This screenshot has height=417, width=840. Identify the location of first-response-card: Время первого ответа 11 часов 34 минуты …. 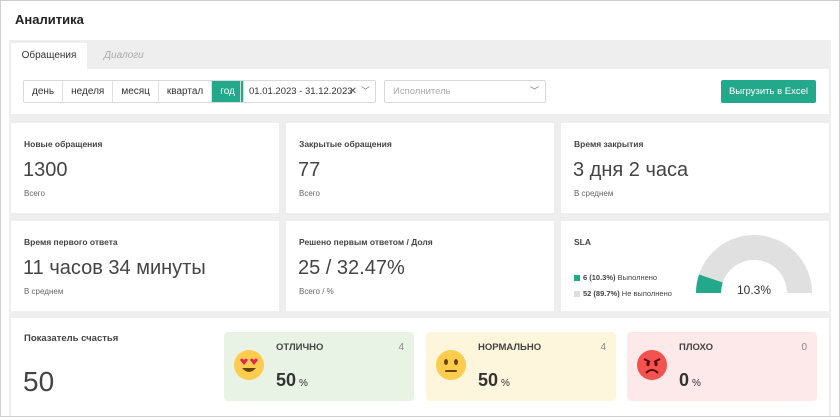
(145, 266).